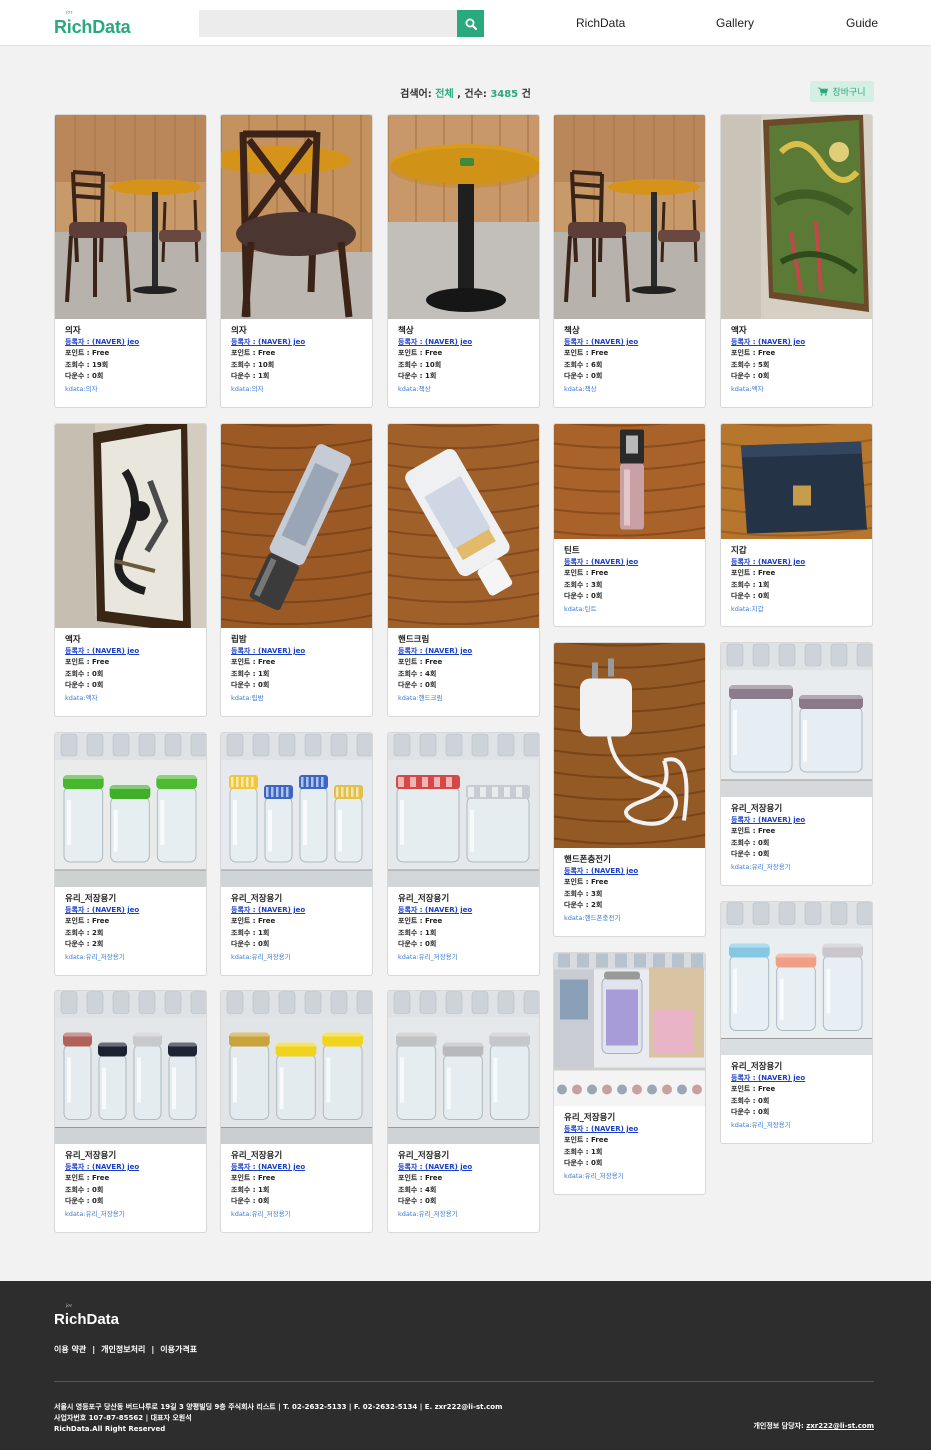  Describe the element at coordinates (862, 23) in the screenshot. I see `nav-guide: Guide` at that location.